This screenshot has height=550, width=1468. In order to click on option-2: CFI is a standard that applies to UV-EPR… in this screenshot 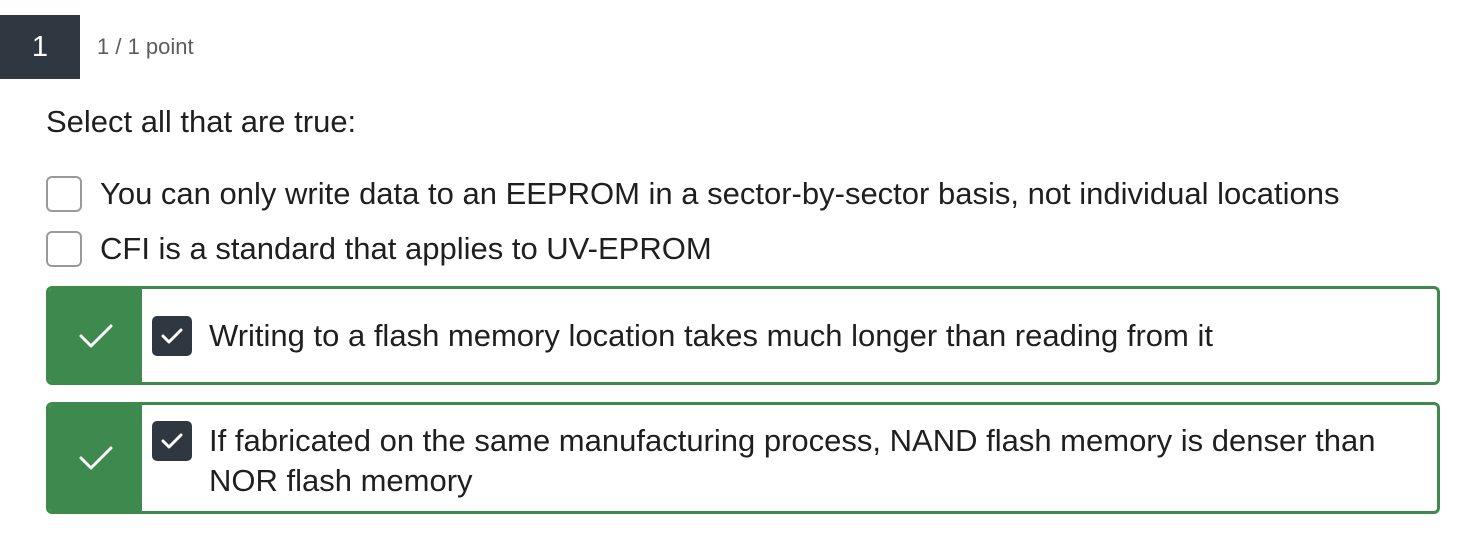, I will do `click(379, 249)`.